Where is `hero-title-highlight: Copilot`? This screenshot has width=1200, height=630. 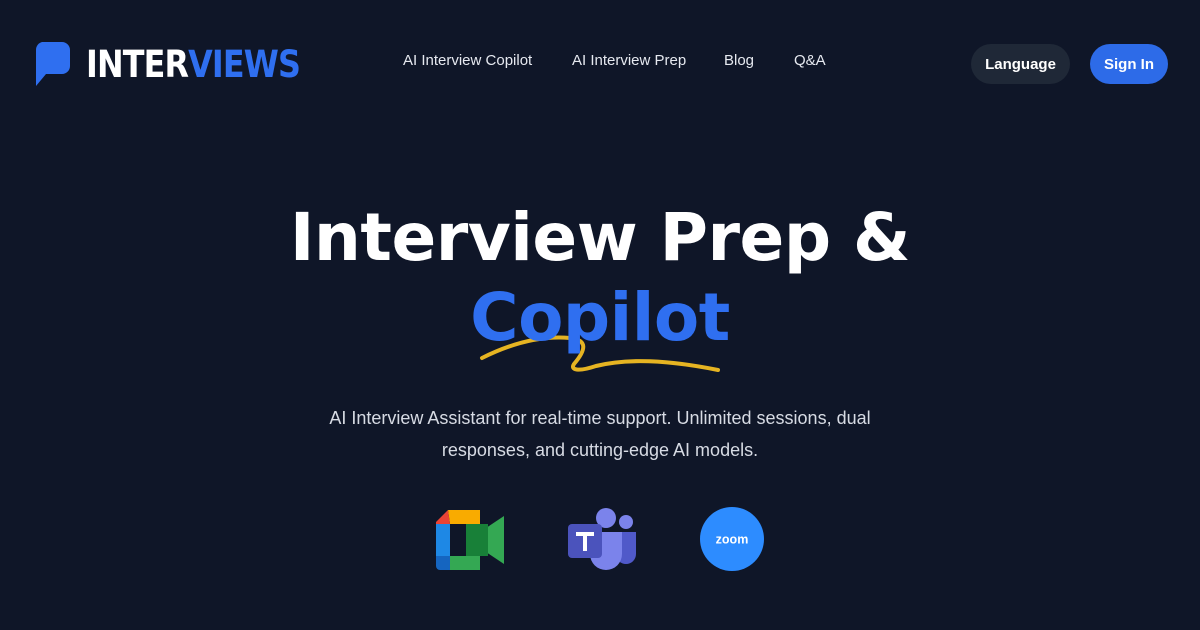
hero-title-highlight: Copilot is located at coordinates (600, 317).